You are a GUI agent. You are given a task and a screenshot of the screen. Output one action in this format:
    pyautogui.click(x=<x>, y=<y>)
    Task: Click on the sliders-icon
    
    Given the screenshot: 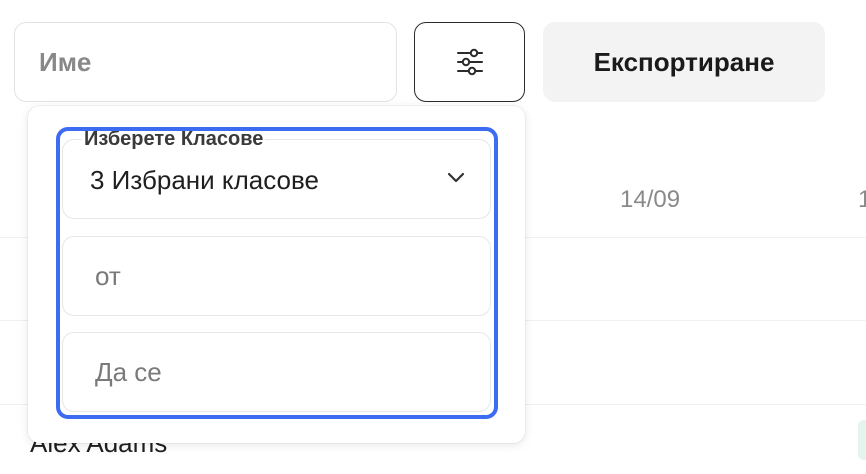 What is the action you would take?
    pyautogui.click(x=469, y=62)
    